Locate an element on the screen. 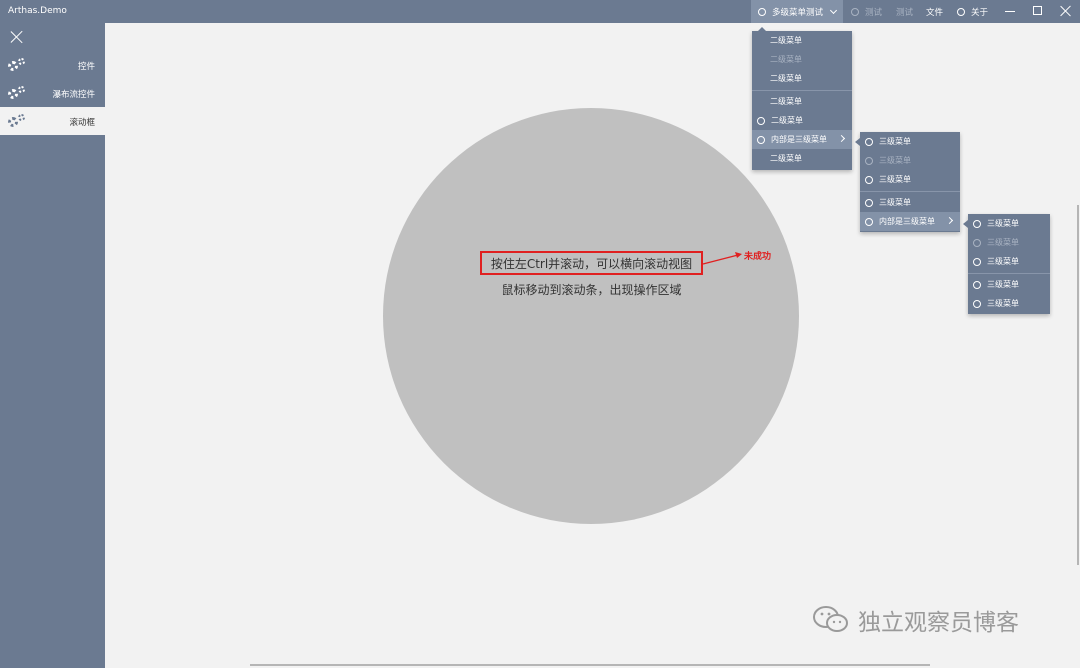  close-window-button is located at coordinates (1066, 11).